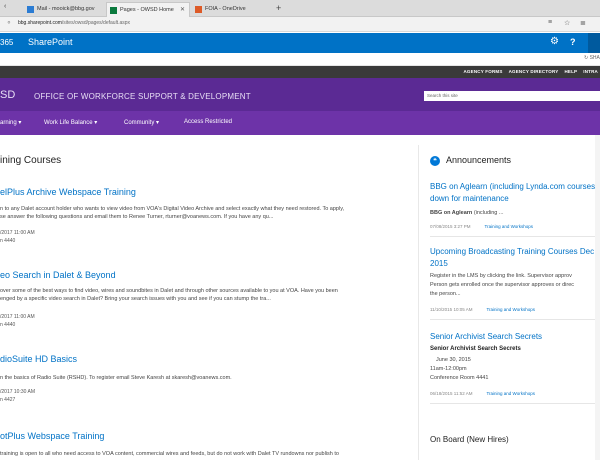  I want to click on share-strip: ↻ SHA, so click(300, 59).